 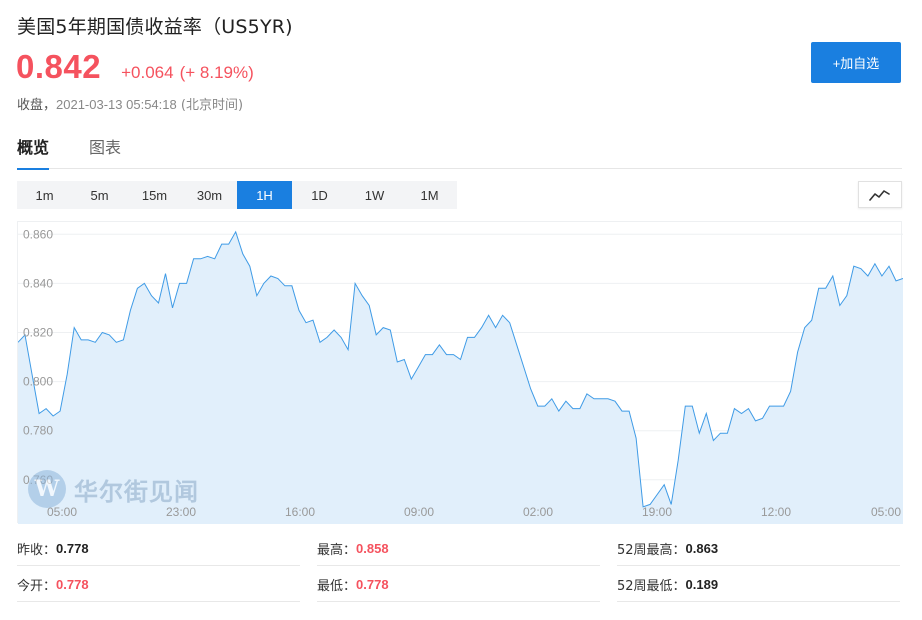 What do you see at coordinates (758, 549) in the screenshot?
I see `stat-52w-high: 52周最高： 0.863` at bounding box center [758, 549].